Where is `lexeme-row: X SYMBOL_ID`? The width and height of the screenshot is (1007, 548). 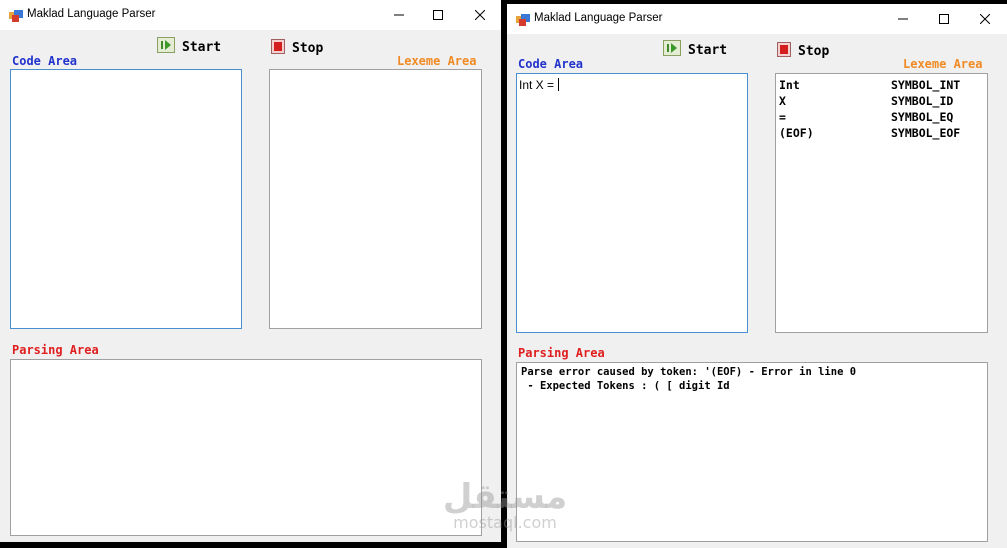 lexeme-row: X SYMBOL_ID is located at coordinates (866, 101).